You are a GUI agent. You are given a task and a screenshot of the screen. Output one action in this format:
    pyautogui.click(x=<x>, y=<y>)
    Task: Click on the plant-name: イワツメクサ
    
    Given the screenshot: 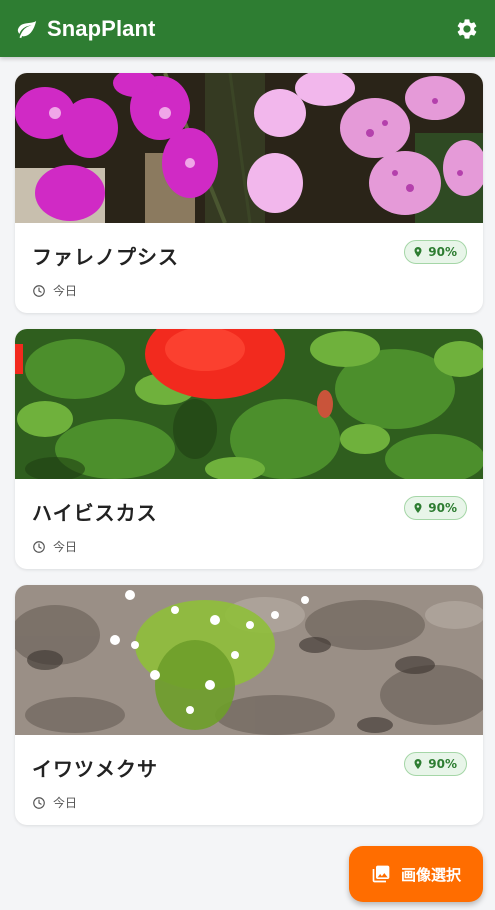 What is the action you would take?
    pyautogui.click(x=95, y=769)
    